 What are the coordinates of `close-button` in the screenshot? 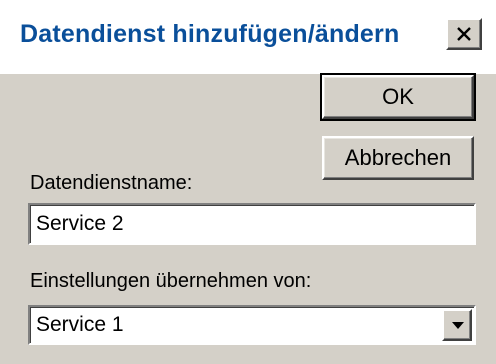 It's located at (464, 34).